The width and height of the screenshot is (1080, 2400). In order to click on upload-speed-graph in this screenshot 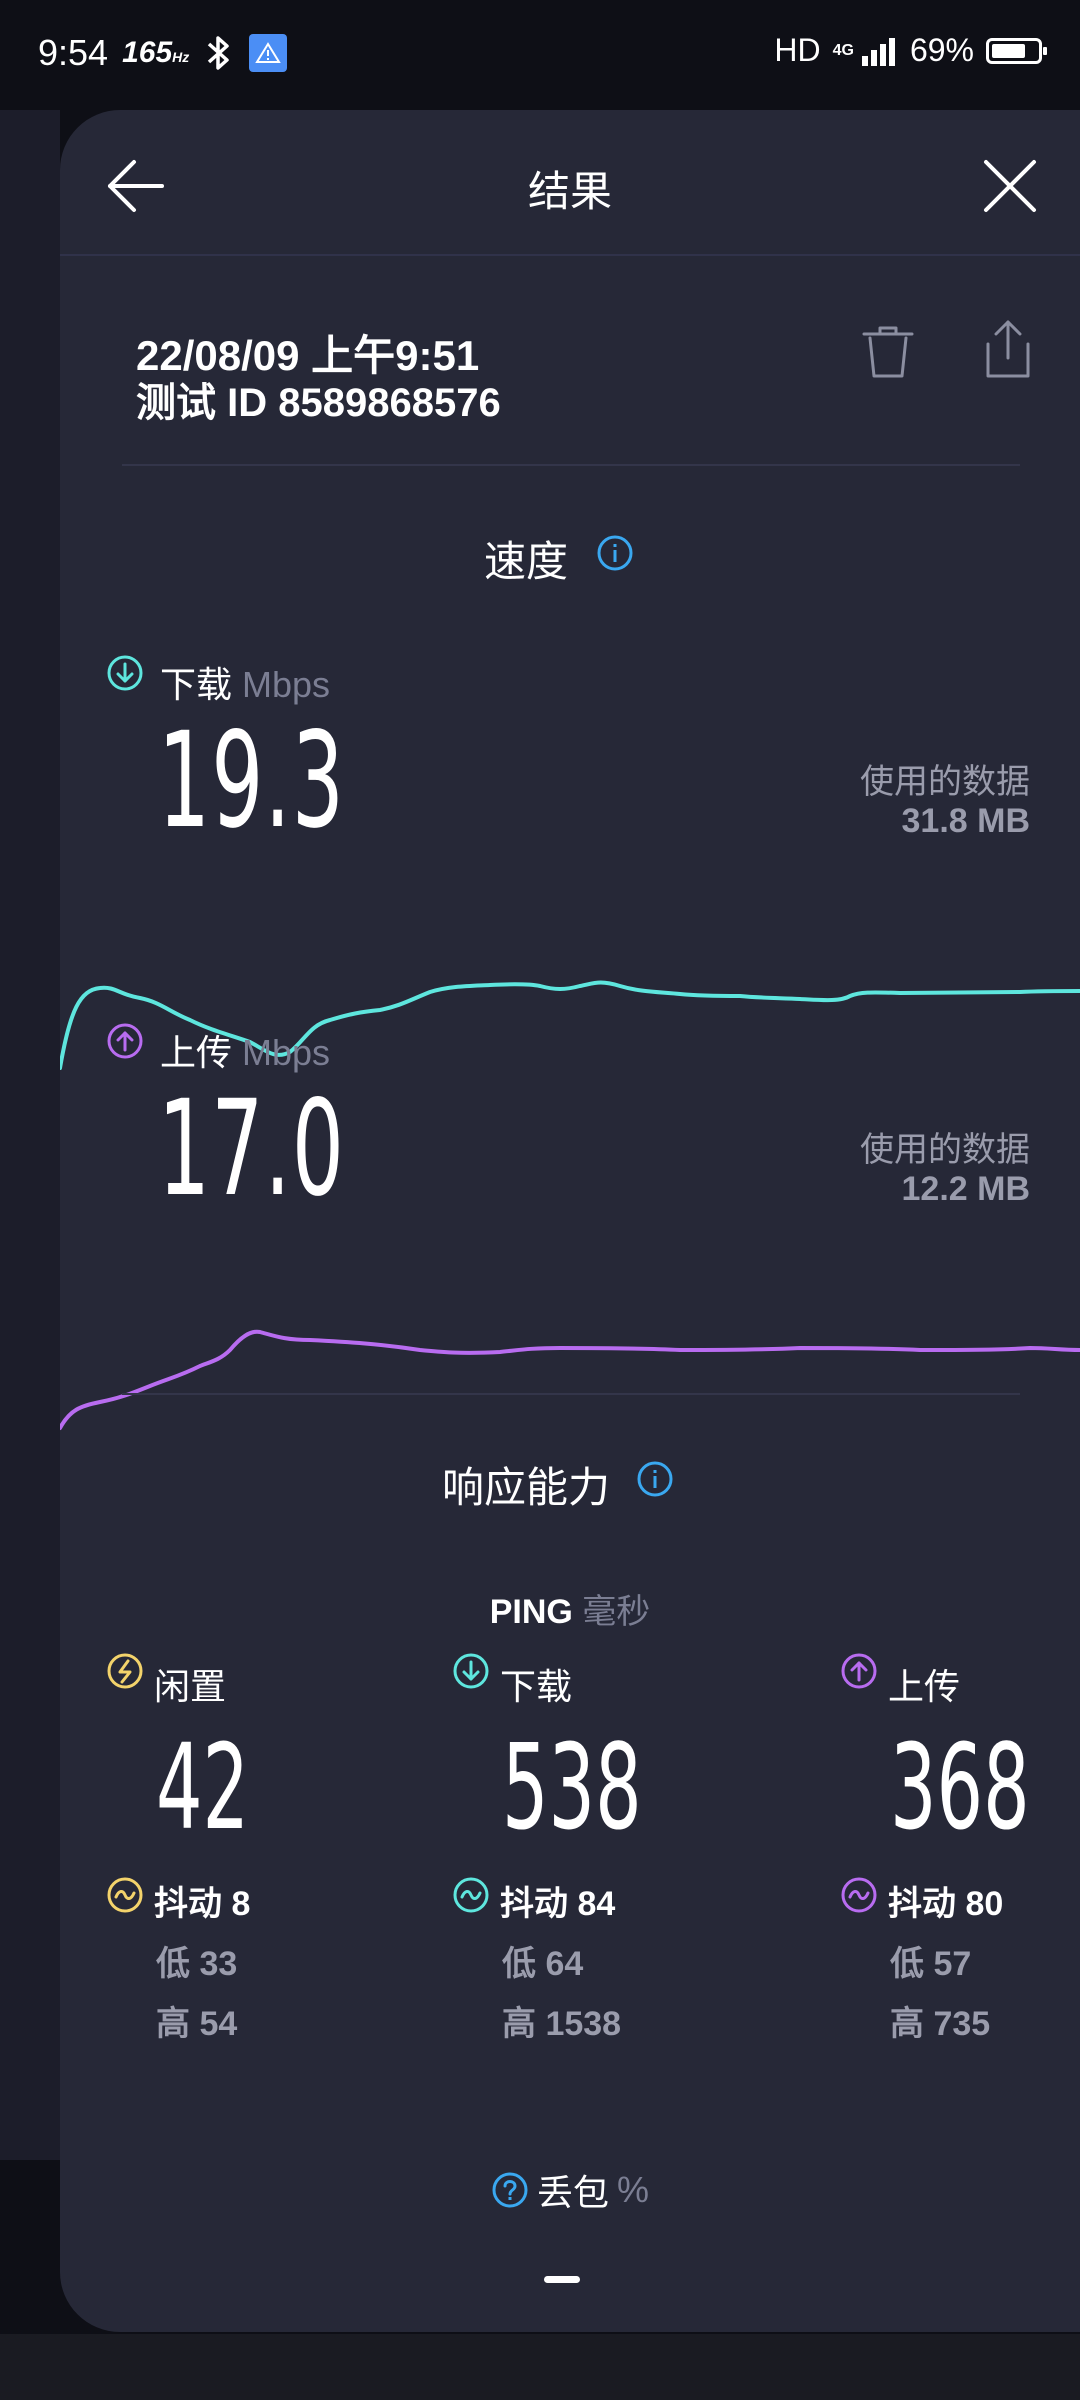, I will do `click(570, 1379)`.